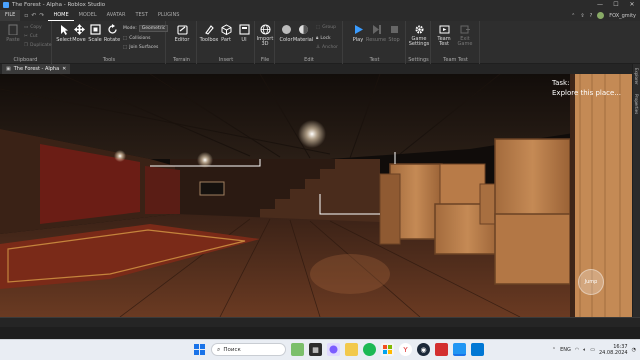 This screenshot has height=360, width=640. What do you see at coordinates (554, 350) in the screenshot?
I see `tray-overflow-icon: ⌃` at bounding box center [554, 350].